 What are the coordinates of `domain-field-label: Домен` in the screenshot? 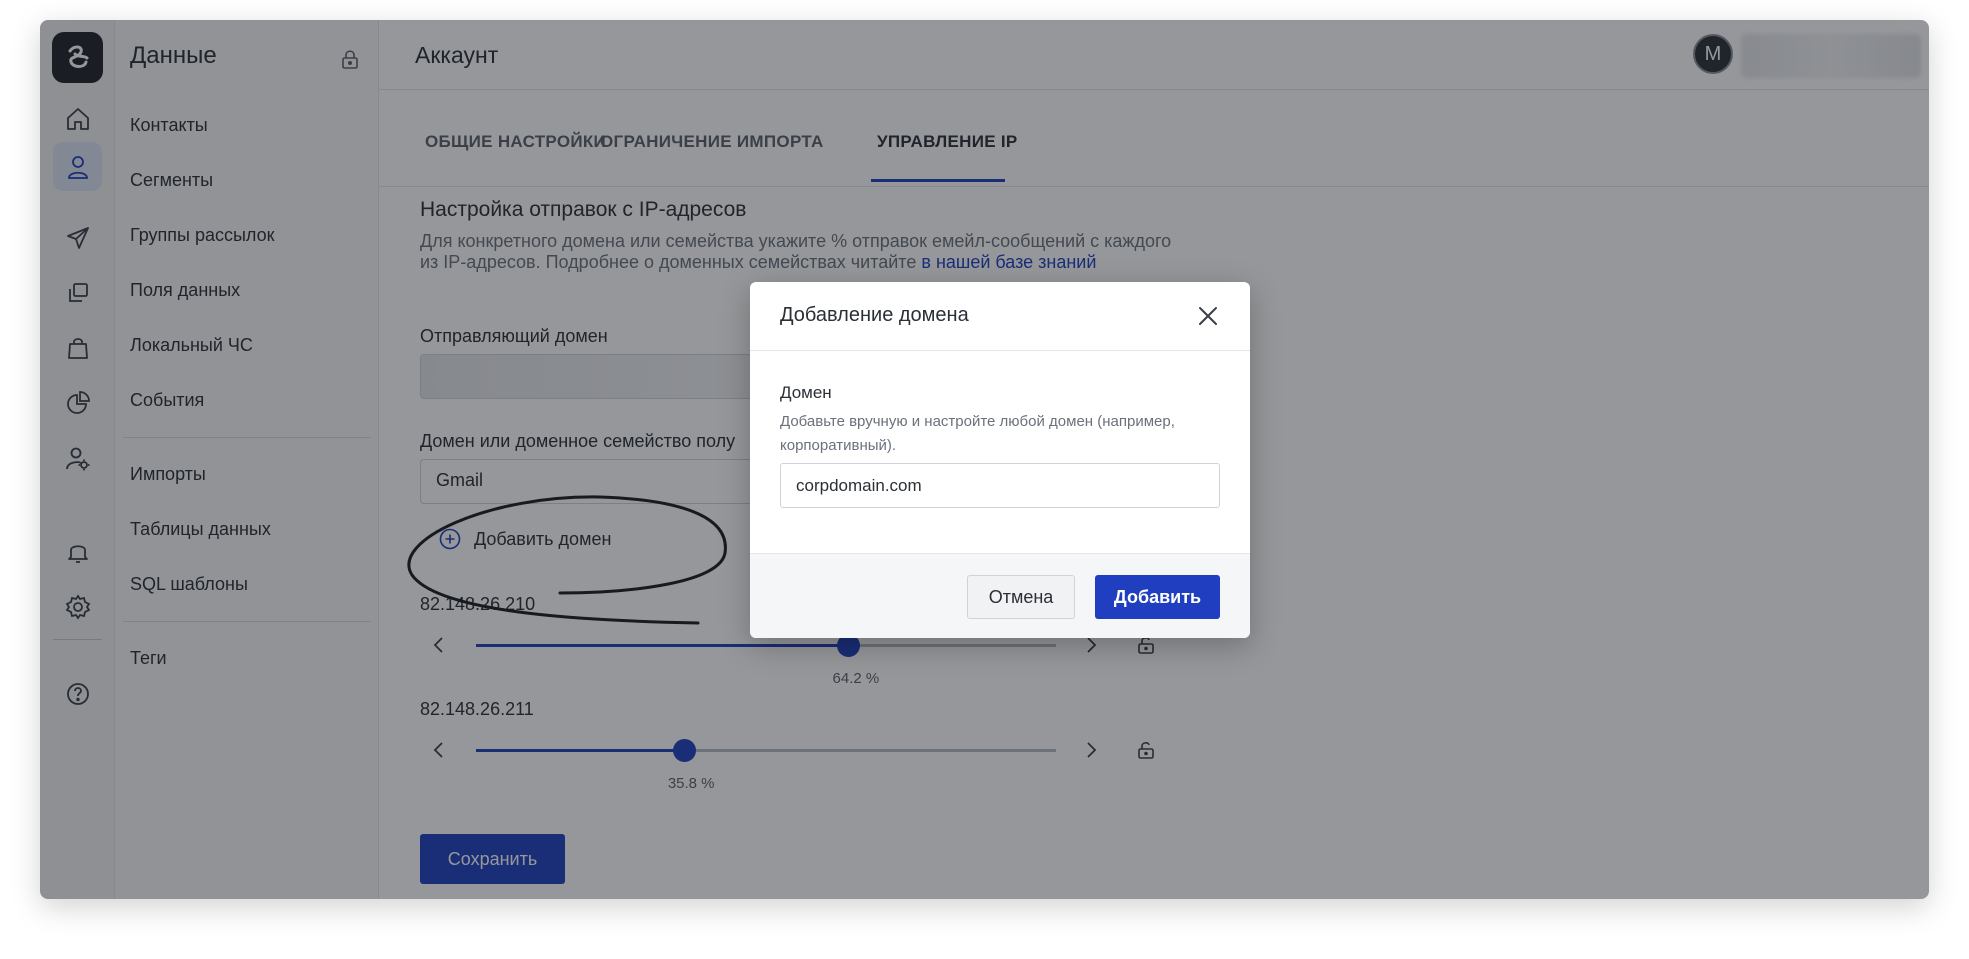 It's located at (806, 392).